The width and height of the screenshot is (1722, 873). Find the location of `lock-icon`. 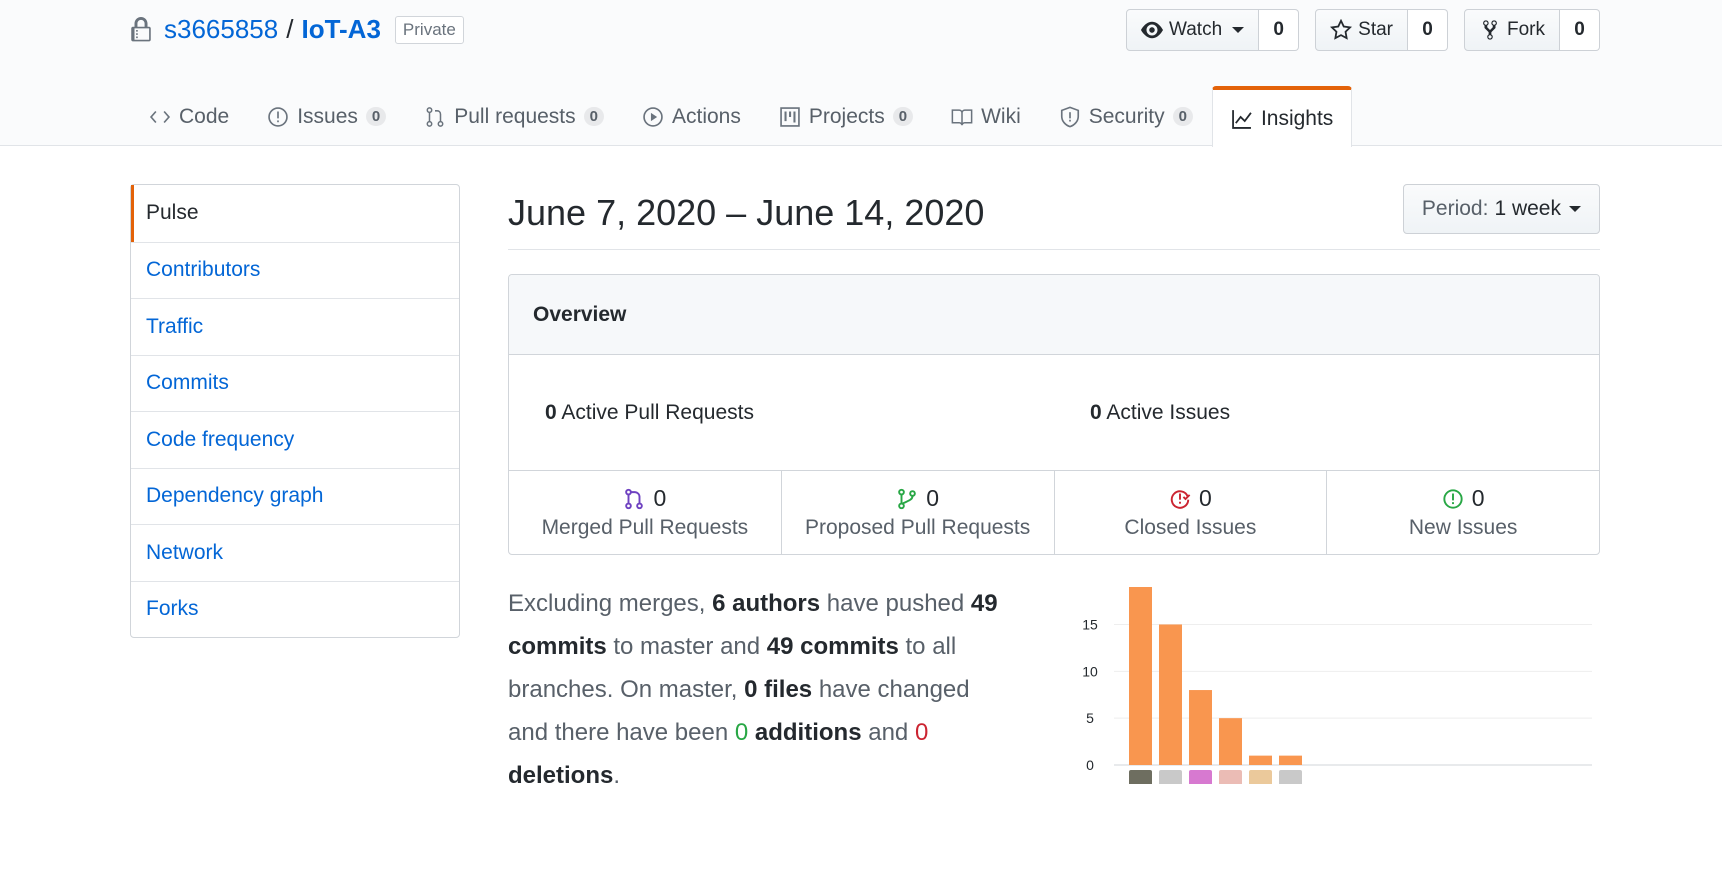

lock-icon is located at coordinates (141, 28).